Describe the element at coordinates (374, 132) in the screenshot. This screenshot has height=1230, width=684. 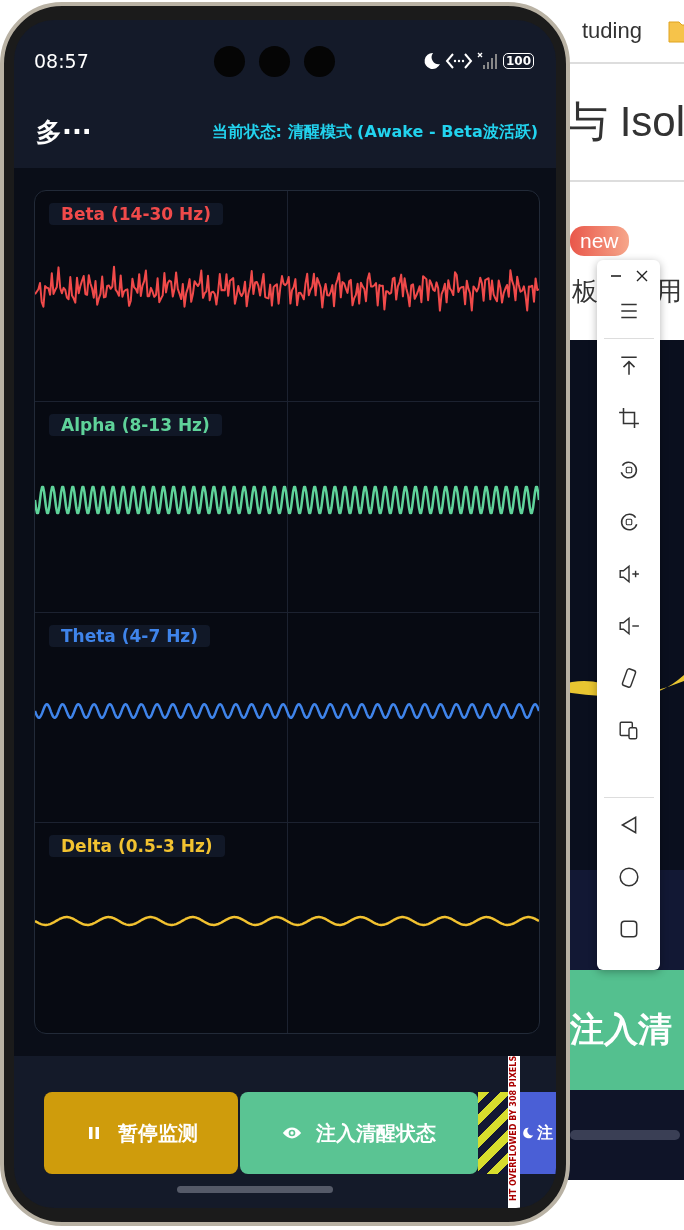
I see `status-text: 当前状态: 清醒模式 (Awake - Beta波活跃)` at that location.